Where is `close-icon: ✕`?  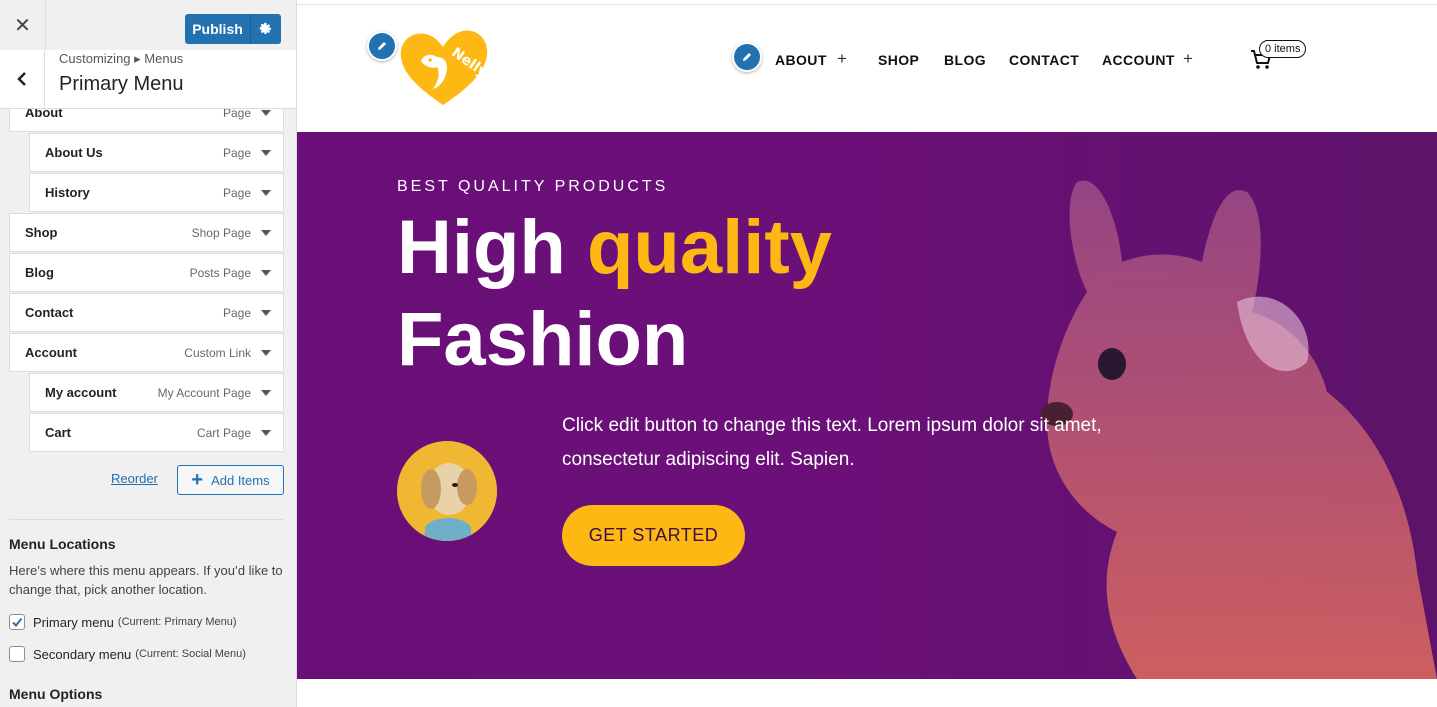
close-icon: ✕ is located at coordinates (22, 25).